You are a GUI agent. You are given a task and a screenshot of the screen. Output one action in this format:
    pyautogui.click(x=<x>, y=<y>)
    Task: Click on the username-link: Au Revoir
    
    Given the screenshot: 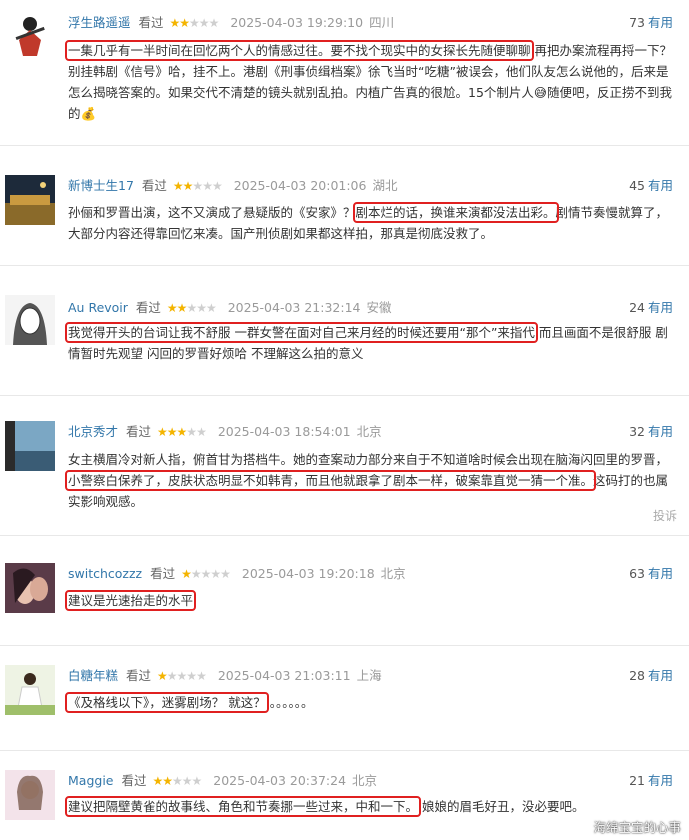 What is the action you would take?
    pyautogui.click(x=98, y=307)
    